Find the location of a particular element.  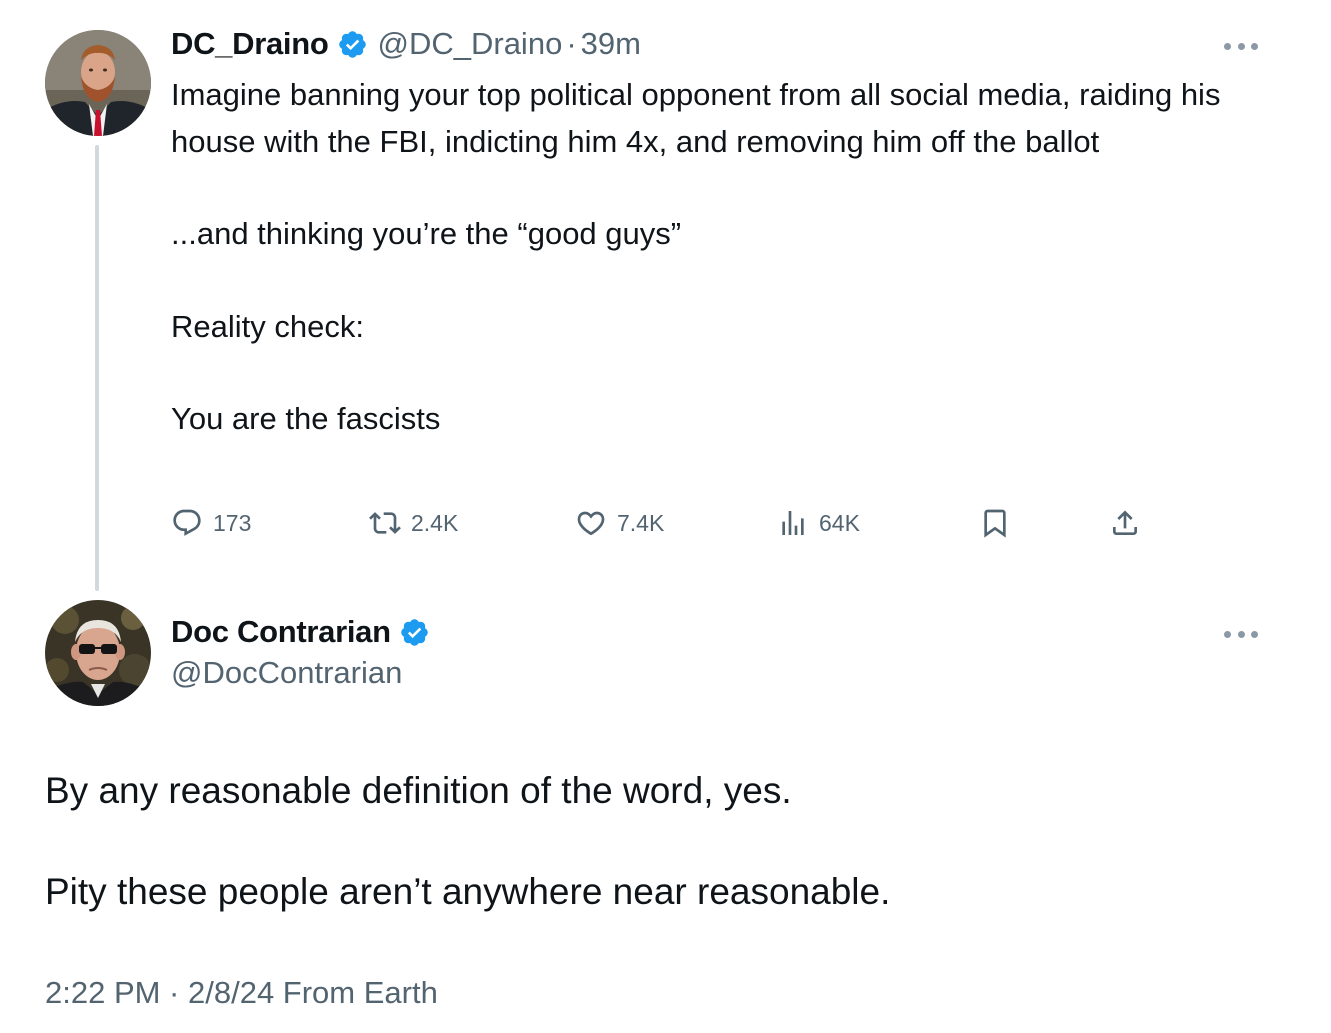

original-display-name: DC_Draino is located at coordinates (250, 44).